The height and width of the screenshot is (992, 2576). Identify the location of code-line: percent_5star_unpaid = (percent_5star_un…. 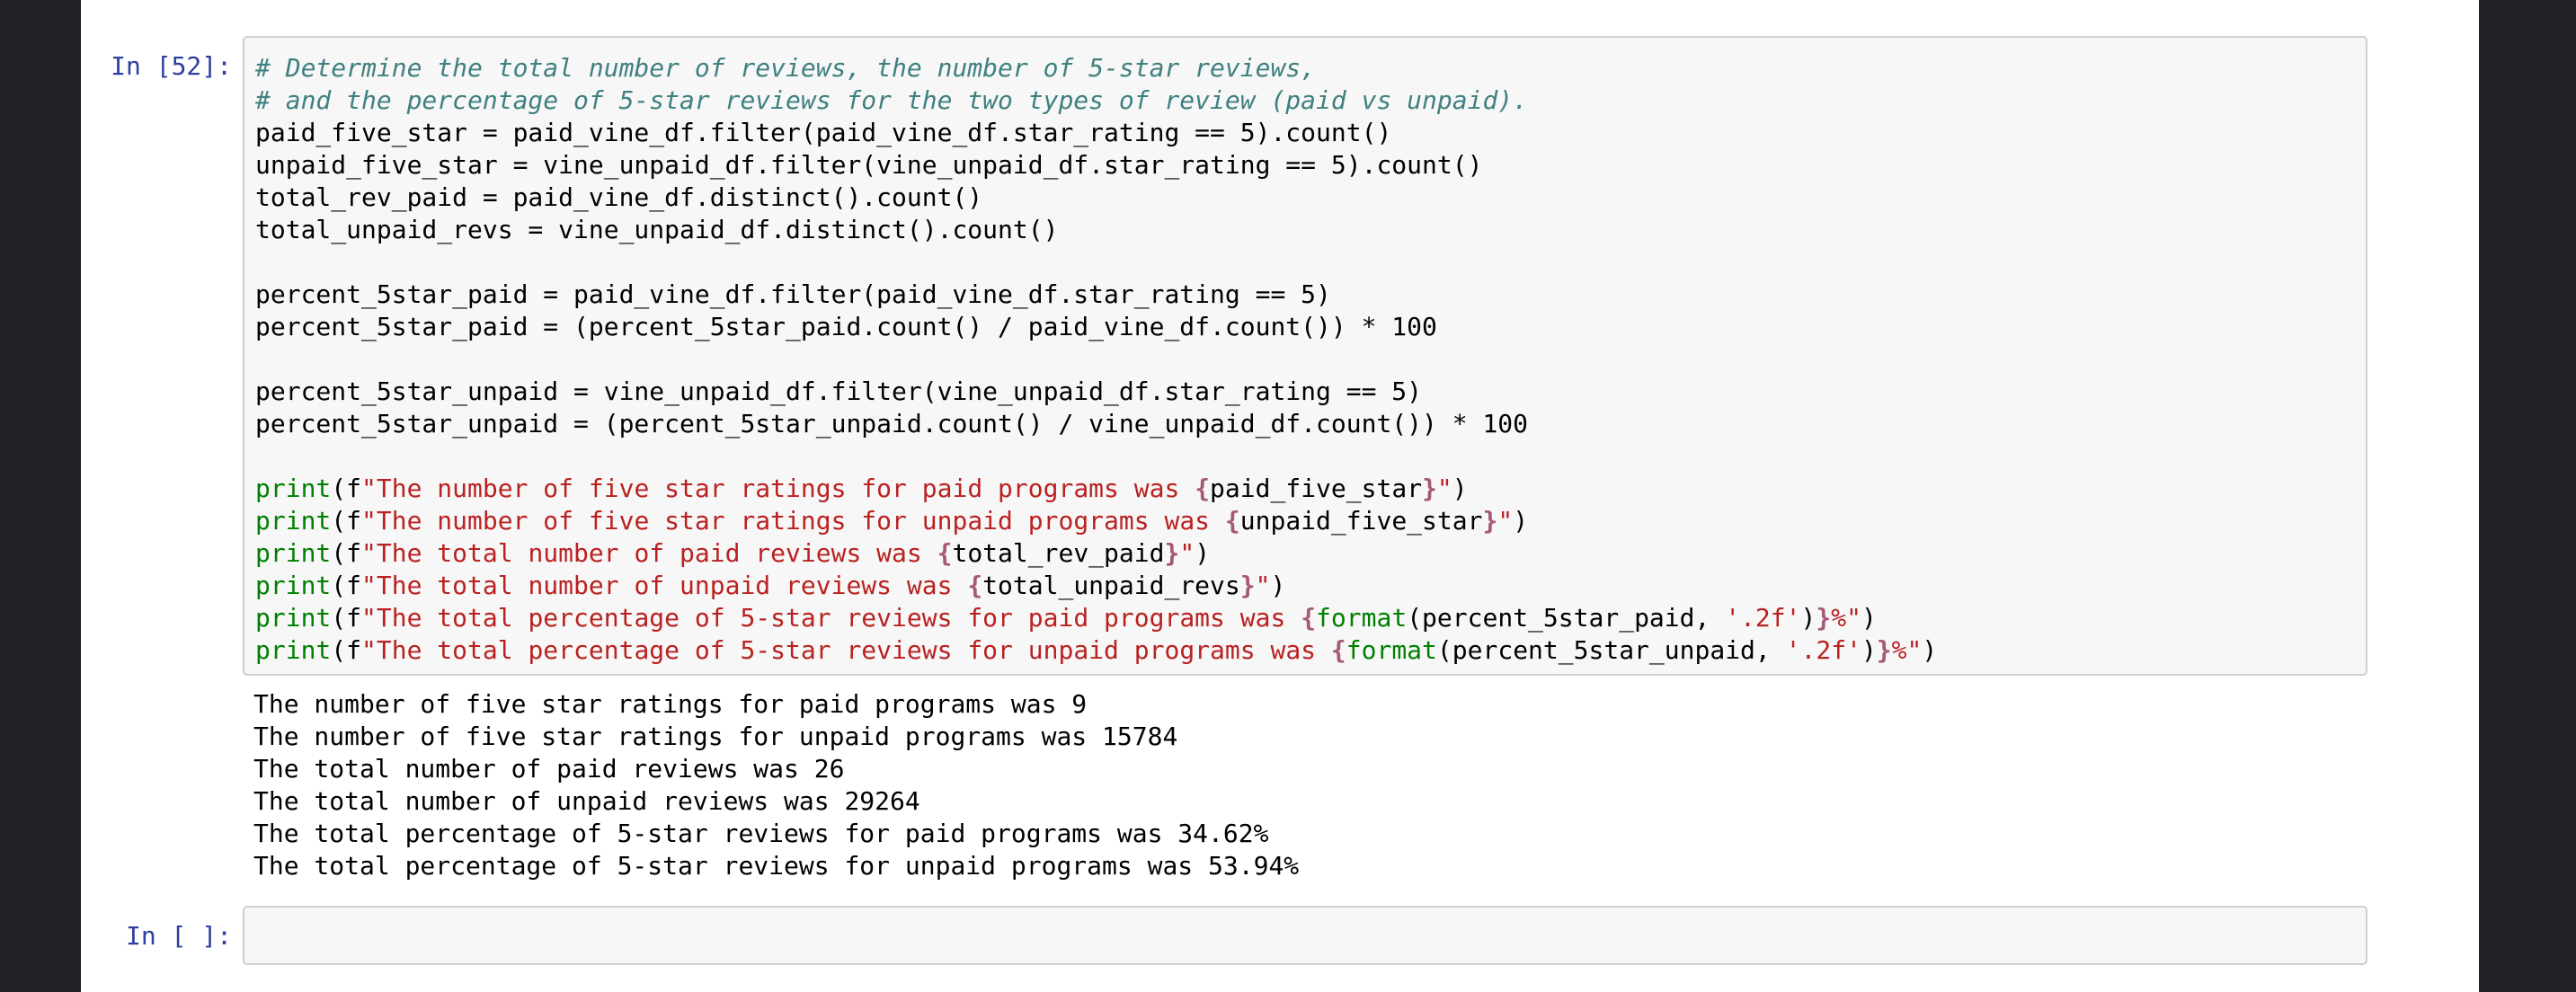
(892, 423).